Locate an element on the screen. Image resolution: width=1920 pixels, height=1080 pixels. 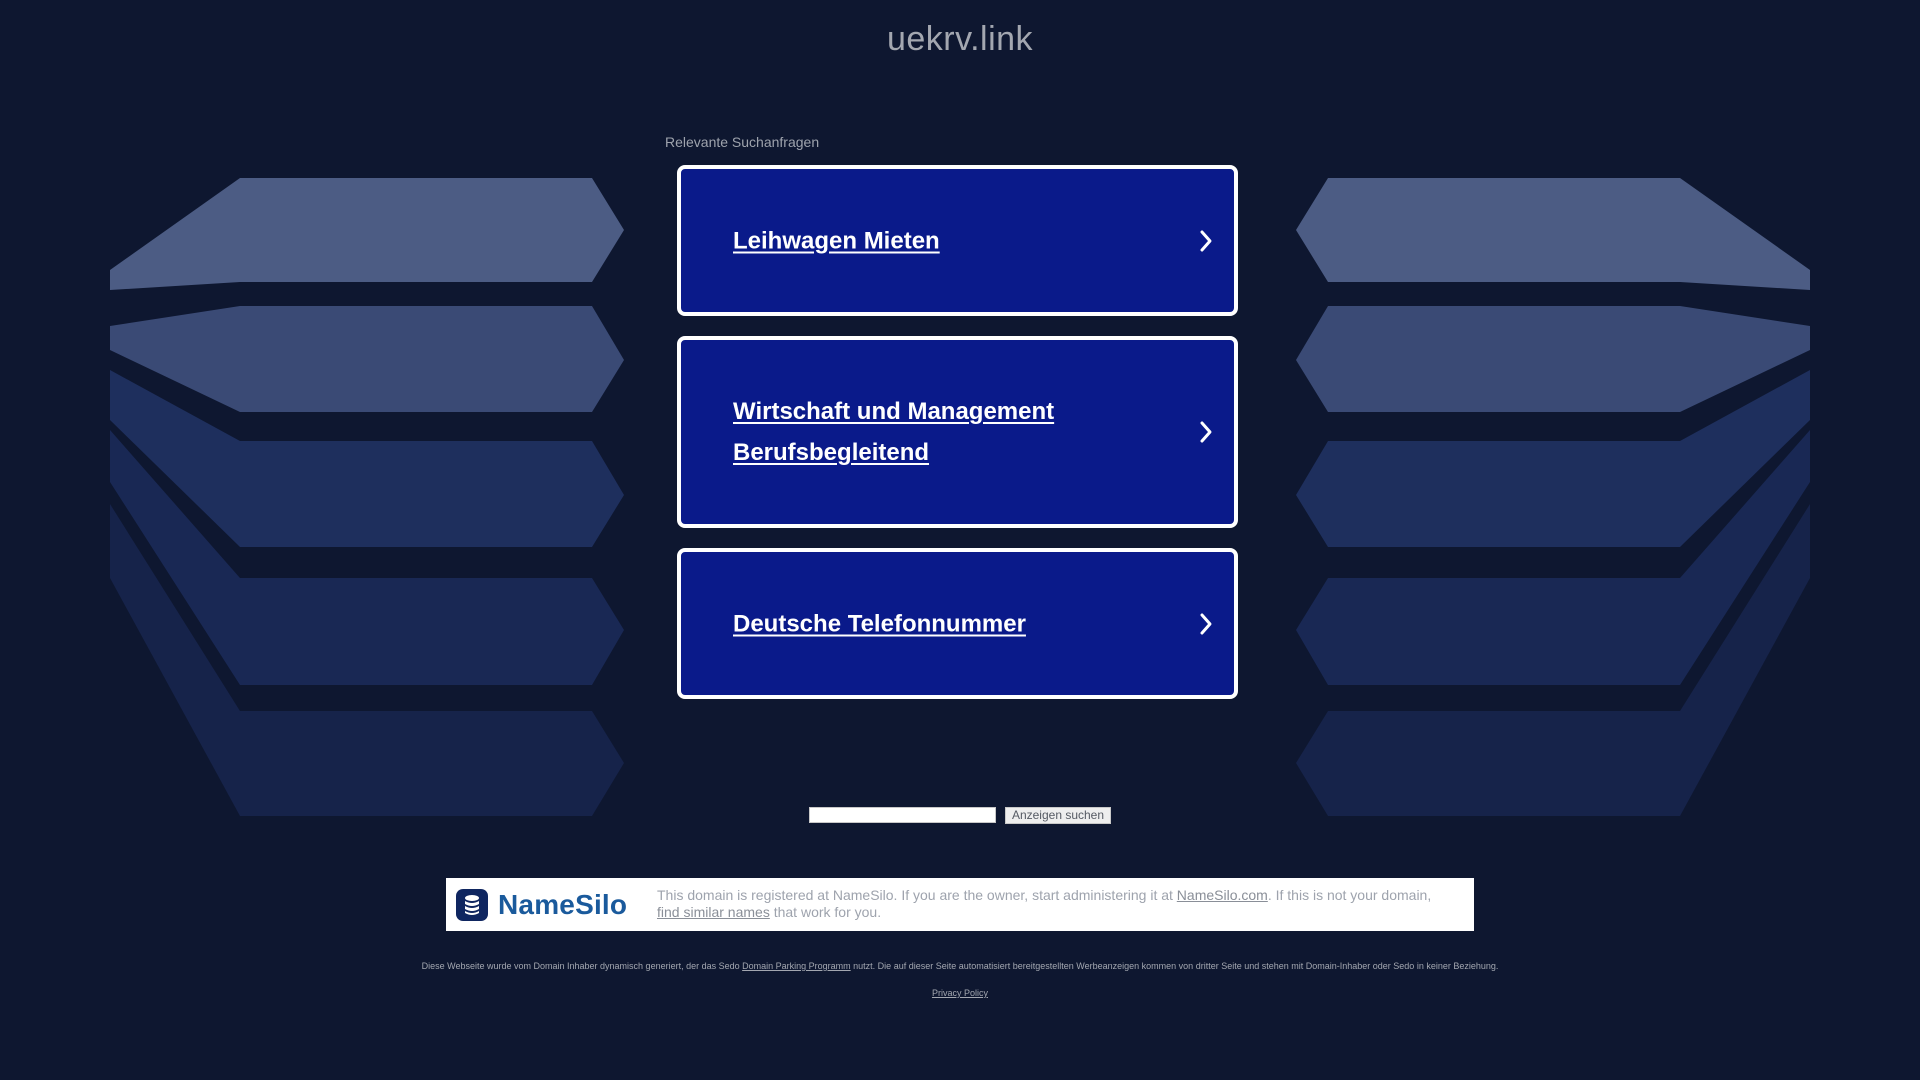
search-result-link: Deutsche Telefonnummer is located at coordinates (943, 623).